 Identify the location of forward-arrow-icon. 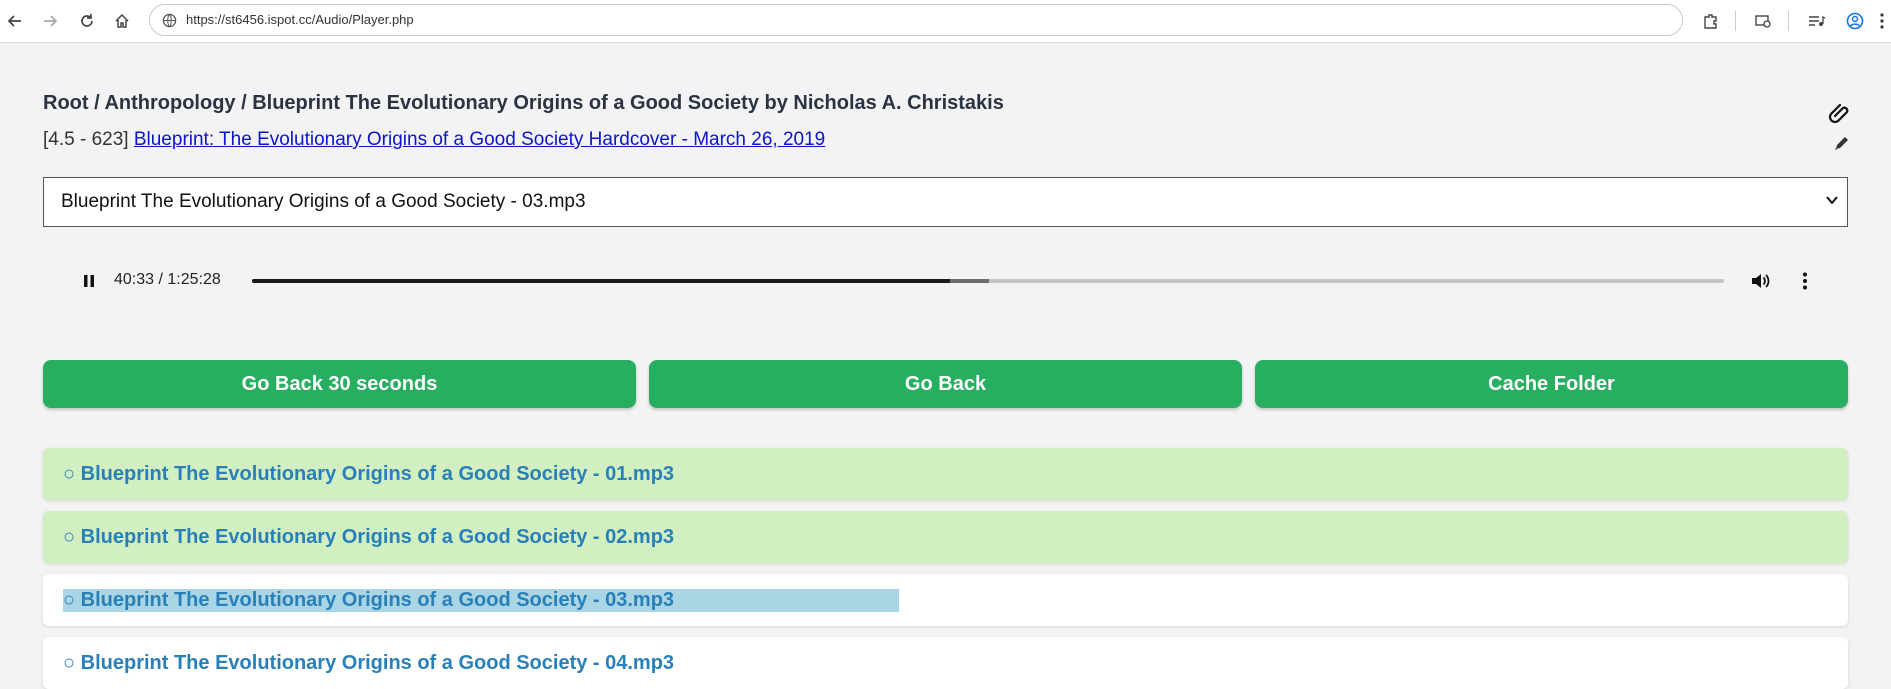
(50, 21).